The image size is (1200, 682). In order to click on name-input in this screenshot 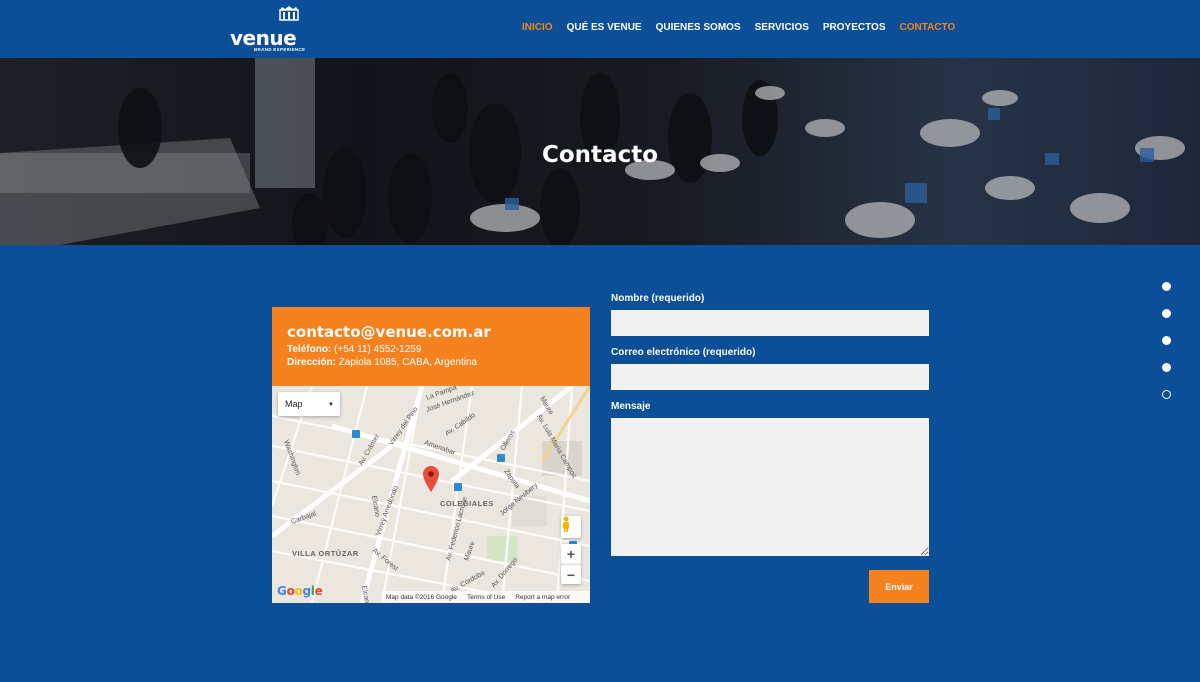, I will do `click(770, 323)`.